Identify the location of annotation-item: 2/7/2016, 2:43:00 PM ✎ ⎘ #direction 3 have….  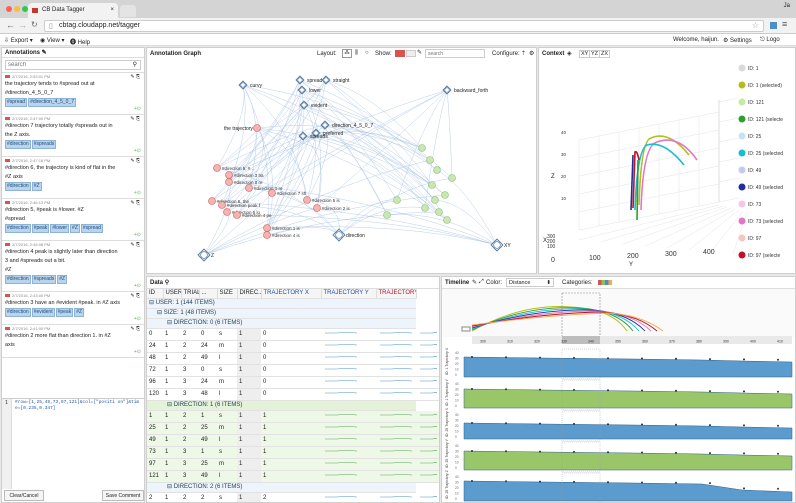
(73, 308).